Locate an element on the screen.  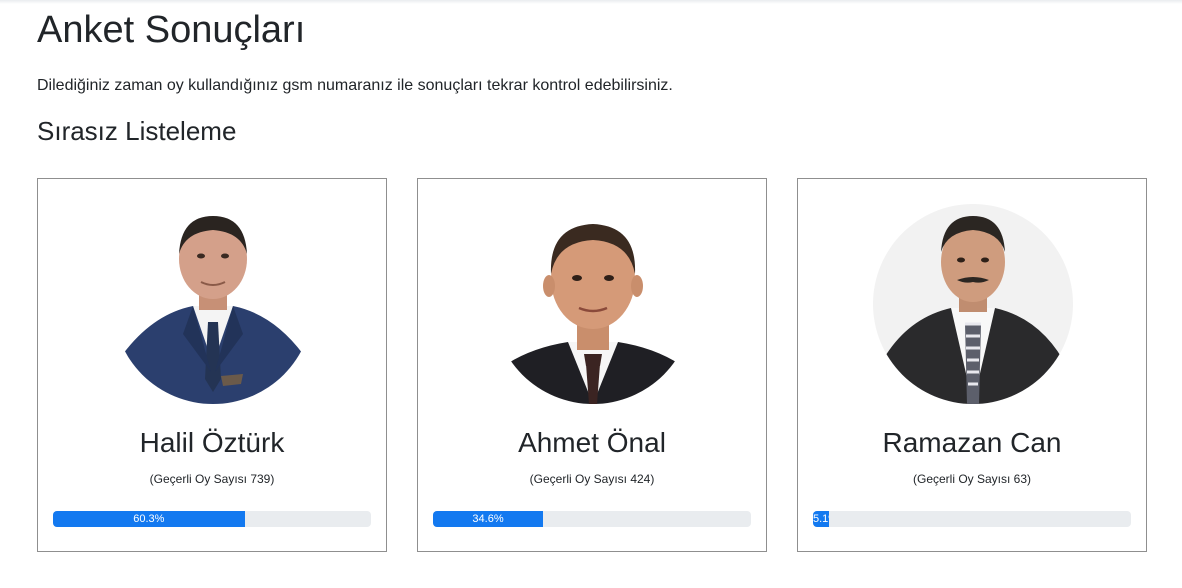
candidate-name: Ahmet Önal is located at coordinates (592, 442).